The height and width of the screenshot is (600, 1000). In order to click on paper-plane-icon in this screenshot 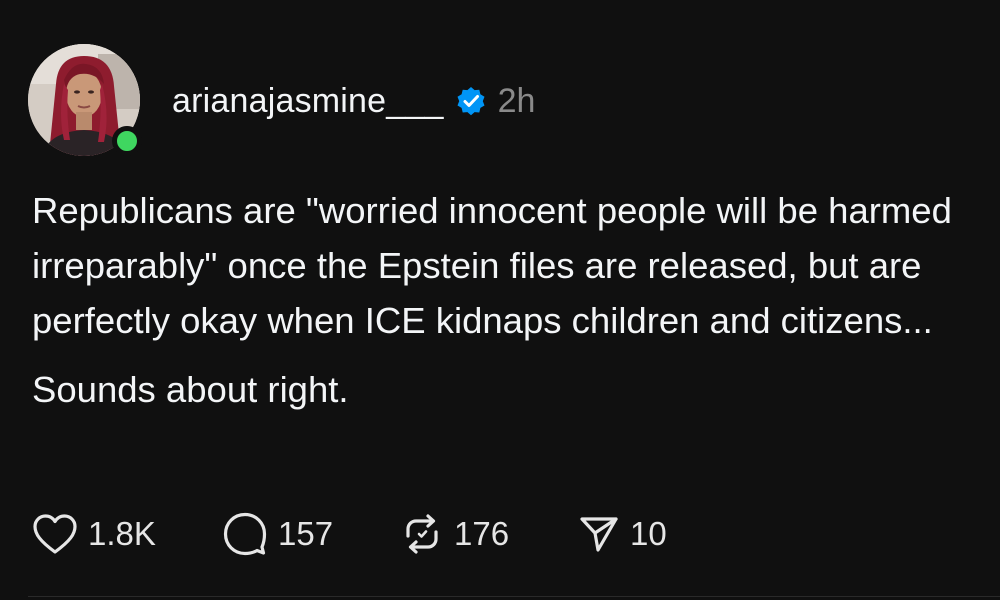, I will do `click(599, 534)`.